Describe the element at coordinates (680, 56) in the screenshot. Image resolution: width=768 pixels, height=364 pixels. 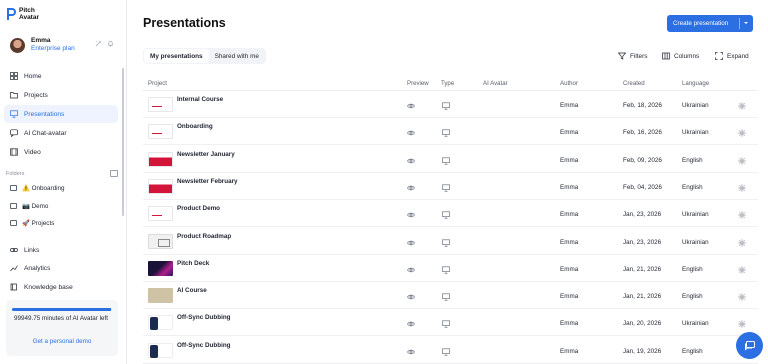
I see `columns-button: Columns` at that location.